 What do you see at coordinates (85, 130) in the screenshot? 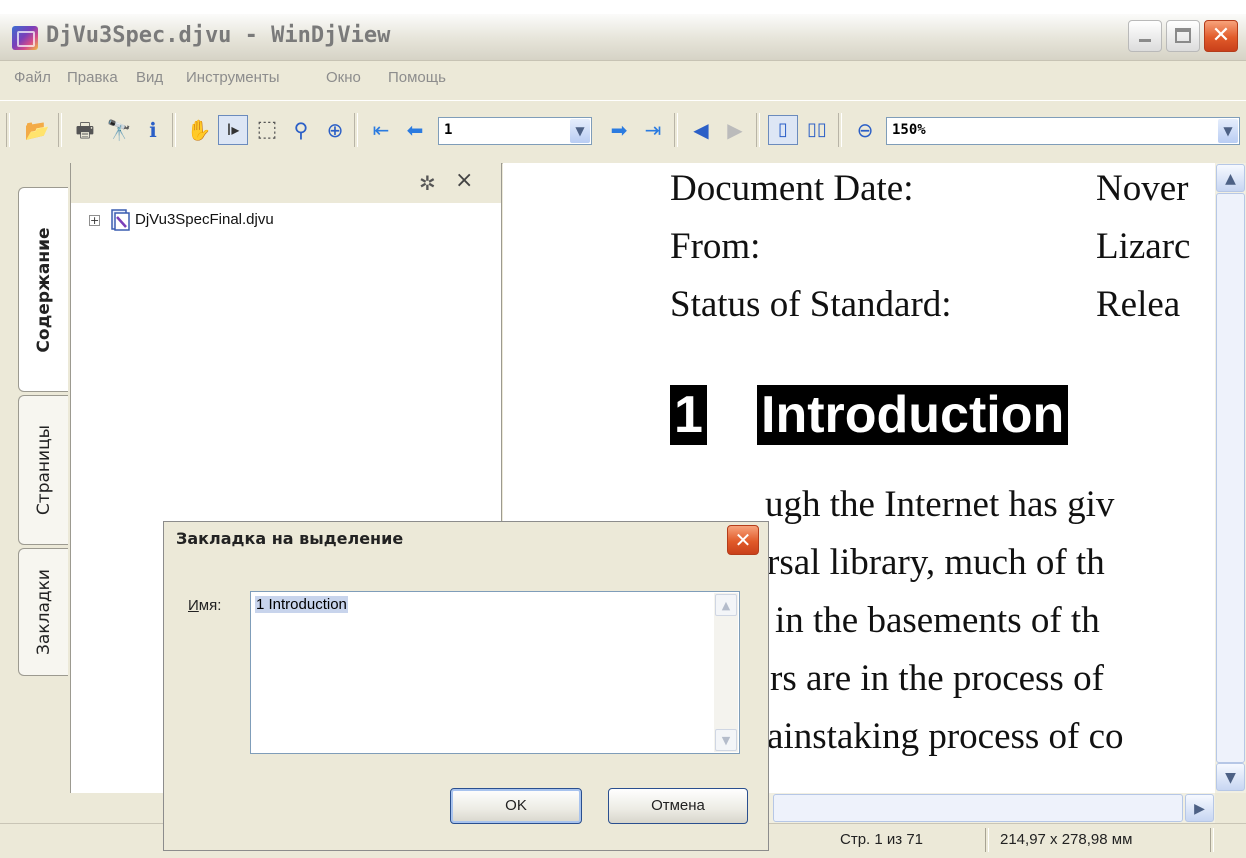
I see `print-icon: 🖶` at bounding box center [85, 130].